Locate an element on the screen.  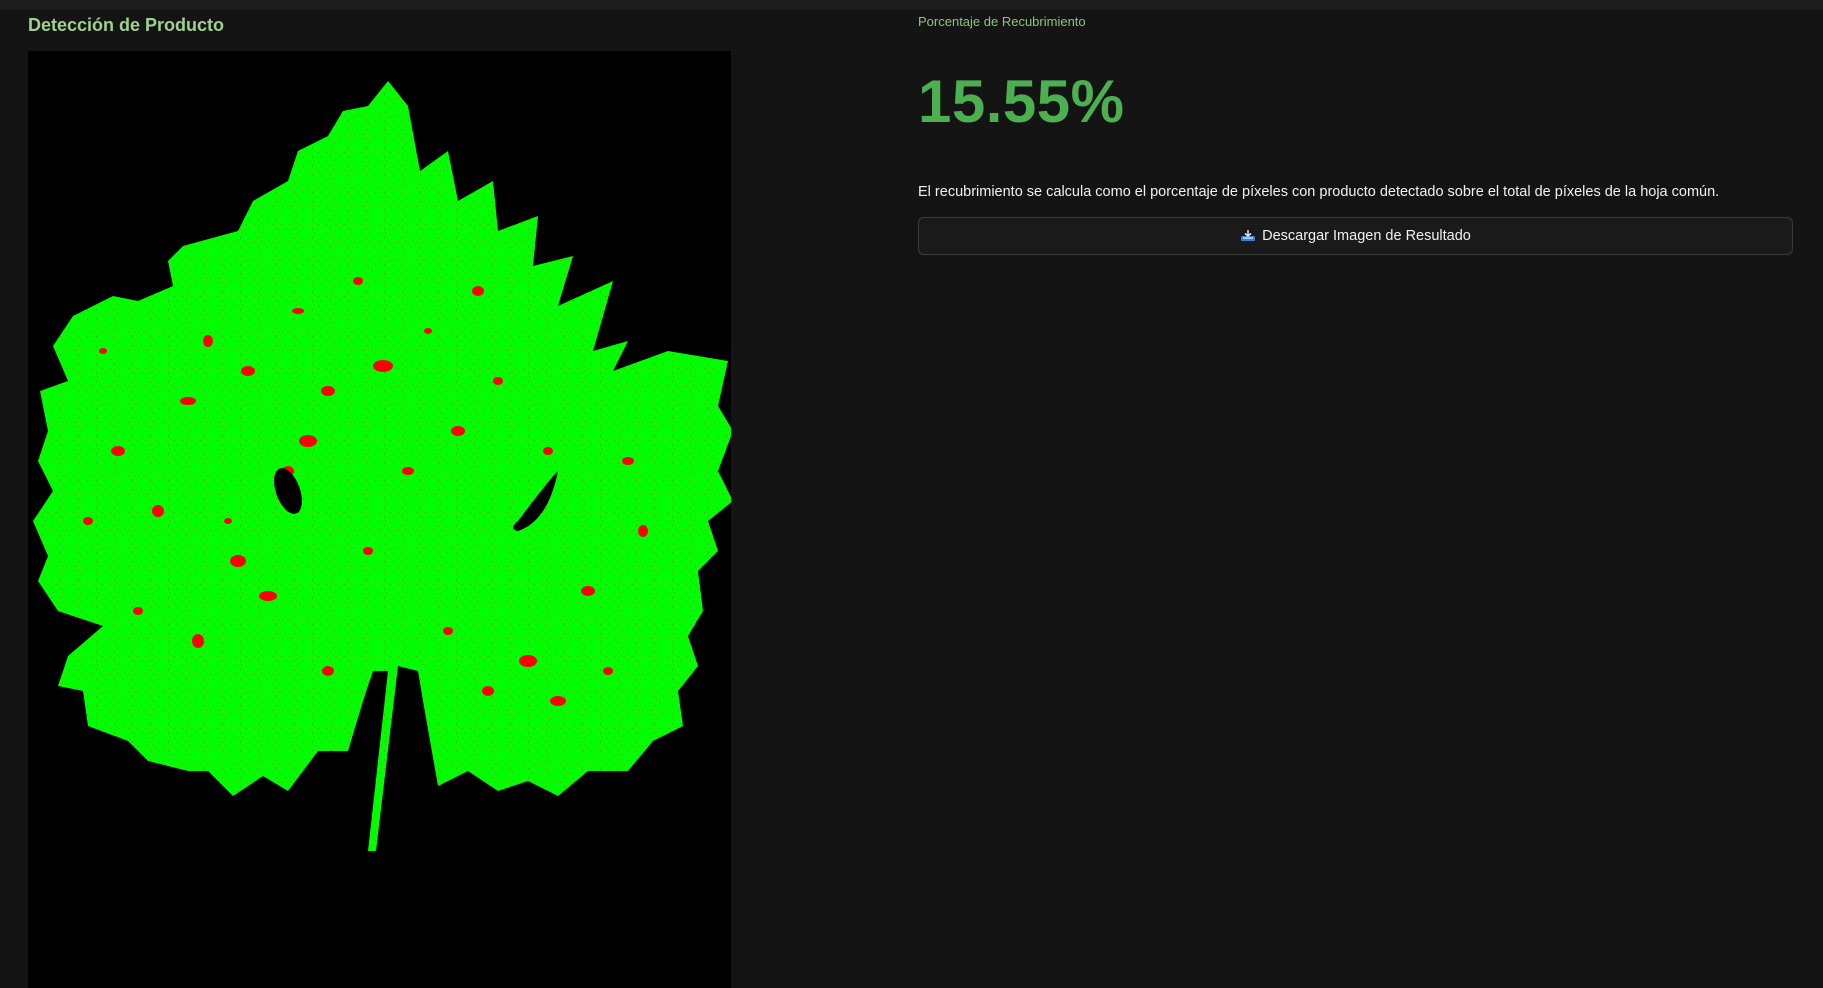
inbox-tray-icon is located at coordinates (1248, 236).